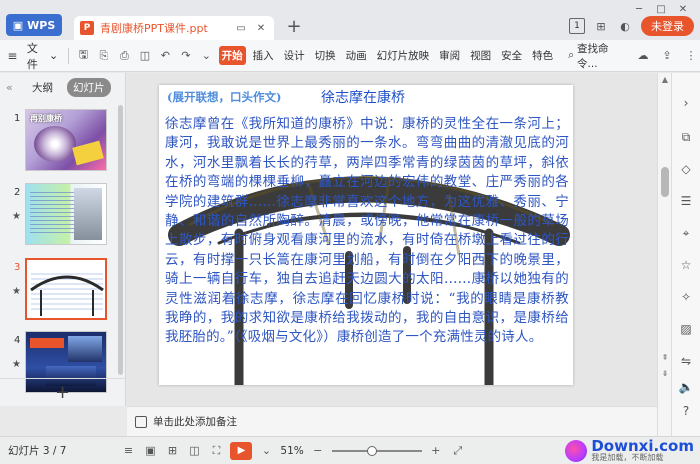  What do you see at coordinates (686, 137) in the screenshot?
I see `copy-icon: ⧉` at bounding box center [686, 137].